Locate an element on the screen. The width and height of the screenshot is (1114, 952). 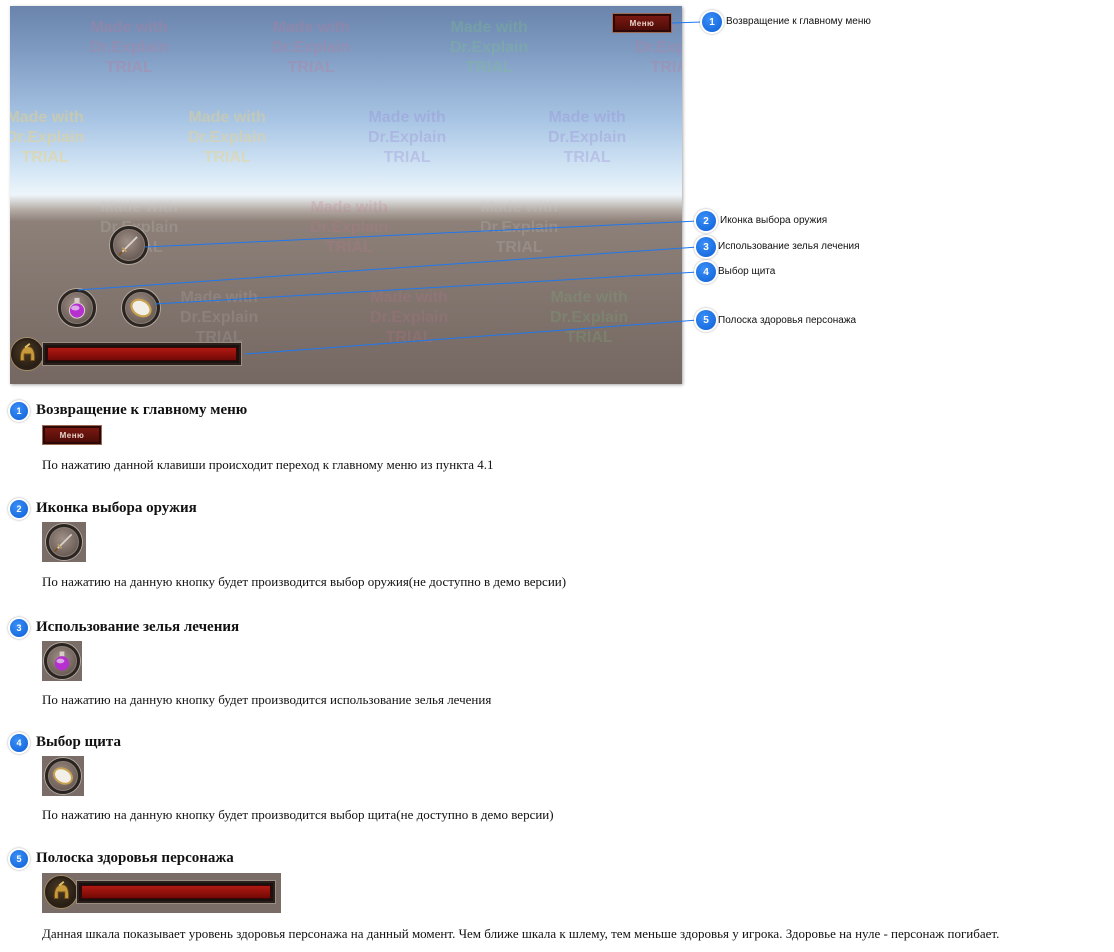
callout-badge-2: 2 is located at coordinates (706, 221).